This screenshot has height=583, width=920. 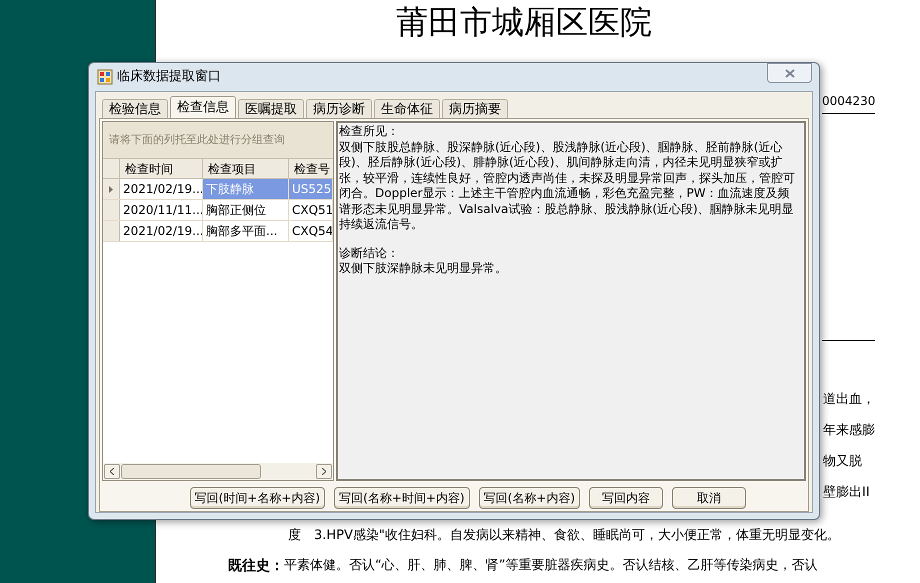 What do you see at coordinates (246, 189) in the screenshot?
I see `table-cell: 下肢静脉` at bounding box center [246, 189].